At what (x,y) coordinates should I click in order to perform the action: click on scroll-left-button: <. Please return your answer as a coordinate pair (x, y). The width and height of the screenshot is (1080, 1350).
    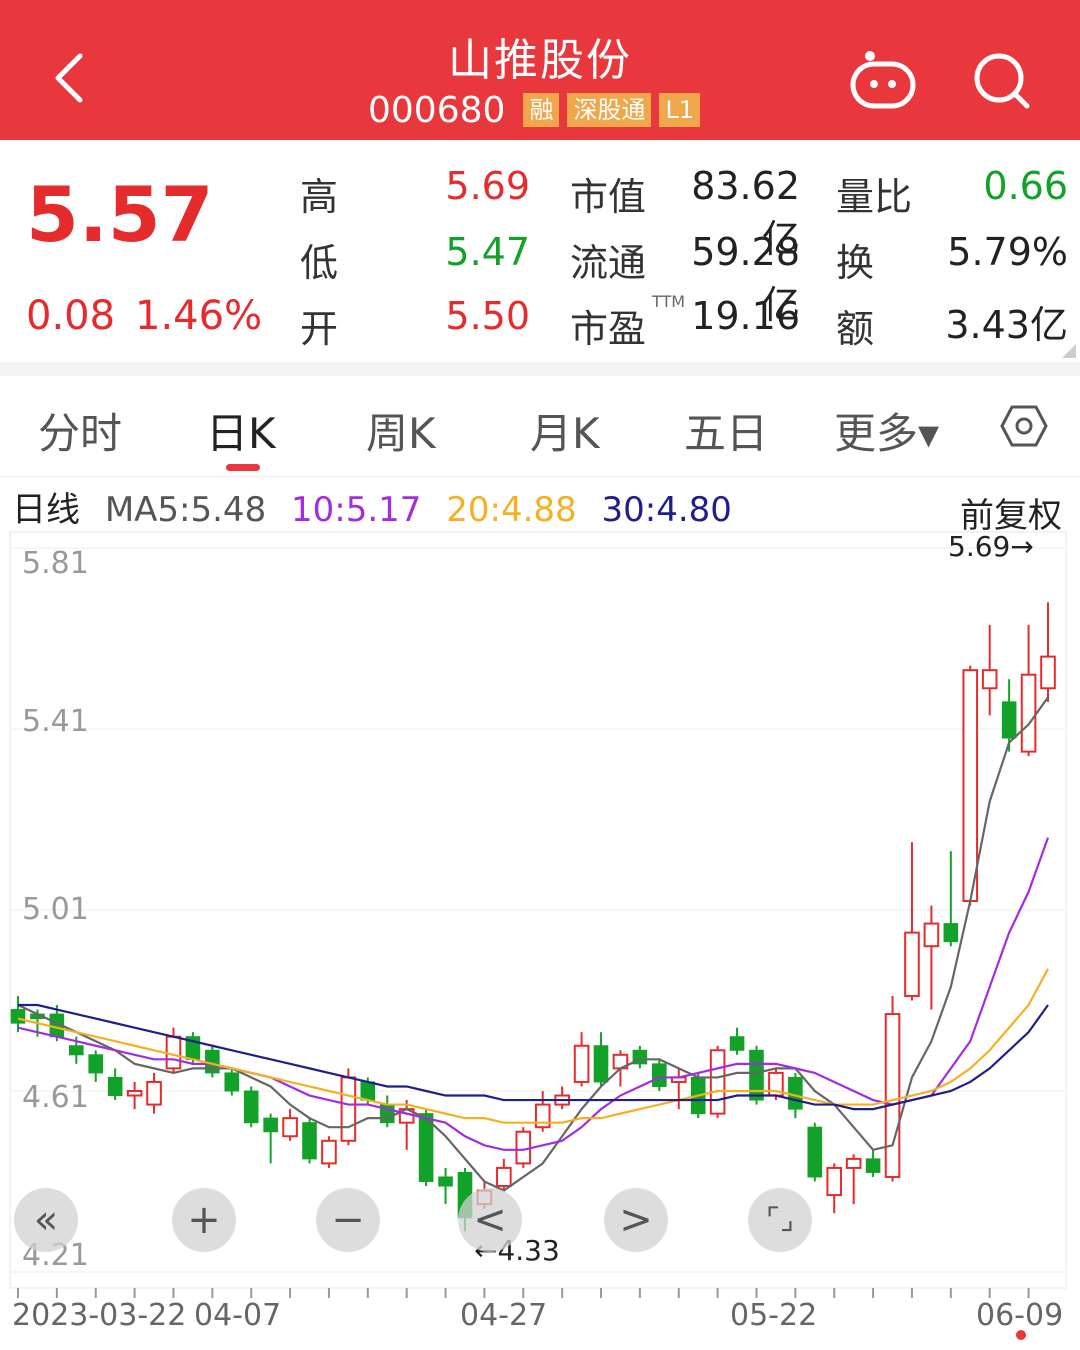
    Looking at the image, I should click on (490, 1220).